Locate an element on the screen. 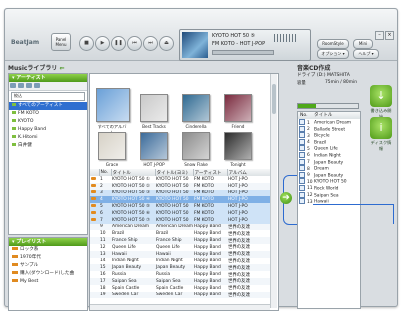  track-row: 16 Russia Russia Happy Band 世界の友達 is located at coordinates (180, 274).